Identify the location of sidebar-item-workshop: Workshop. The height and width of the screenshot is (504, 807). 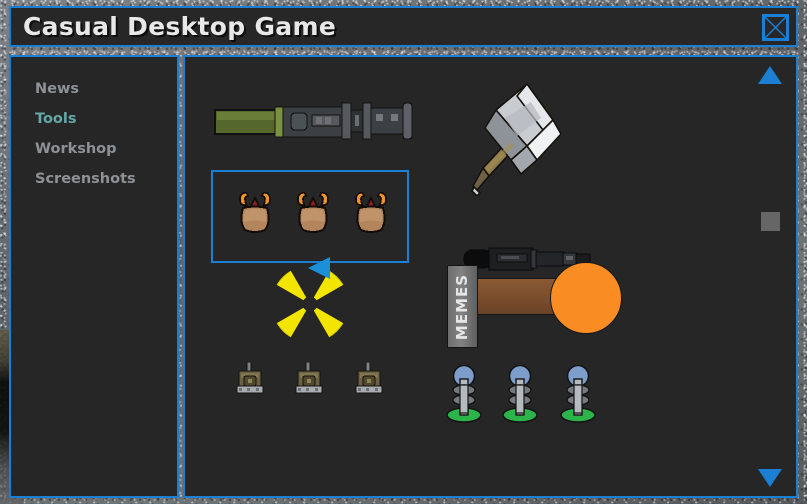
(94, 149).